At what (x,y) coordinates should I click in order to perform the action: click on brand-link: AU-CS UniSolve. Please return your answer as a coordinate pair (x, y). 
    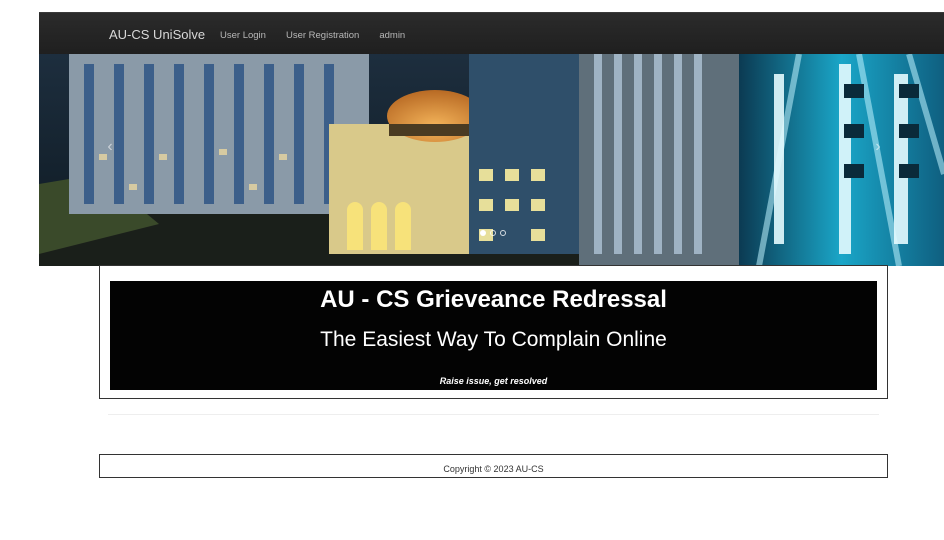
    Looking at the image, I should click on (157, 34).